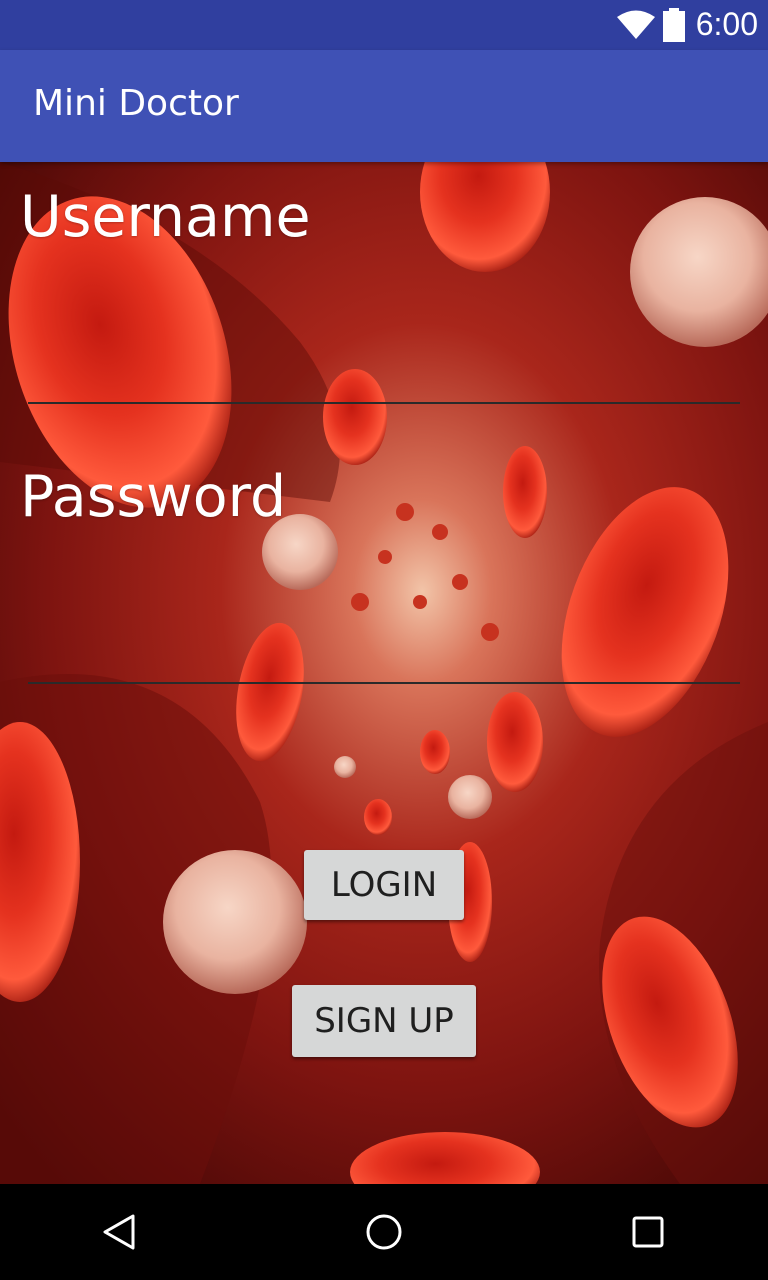 Image resolution: width=768 pixels, height=1280 pixels. What do you see at coordinates (165, 217) in the screenshot?
I see `username-label: Username` at bounding box center [165, 217].